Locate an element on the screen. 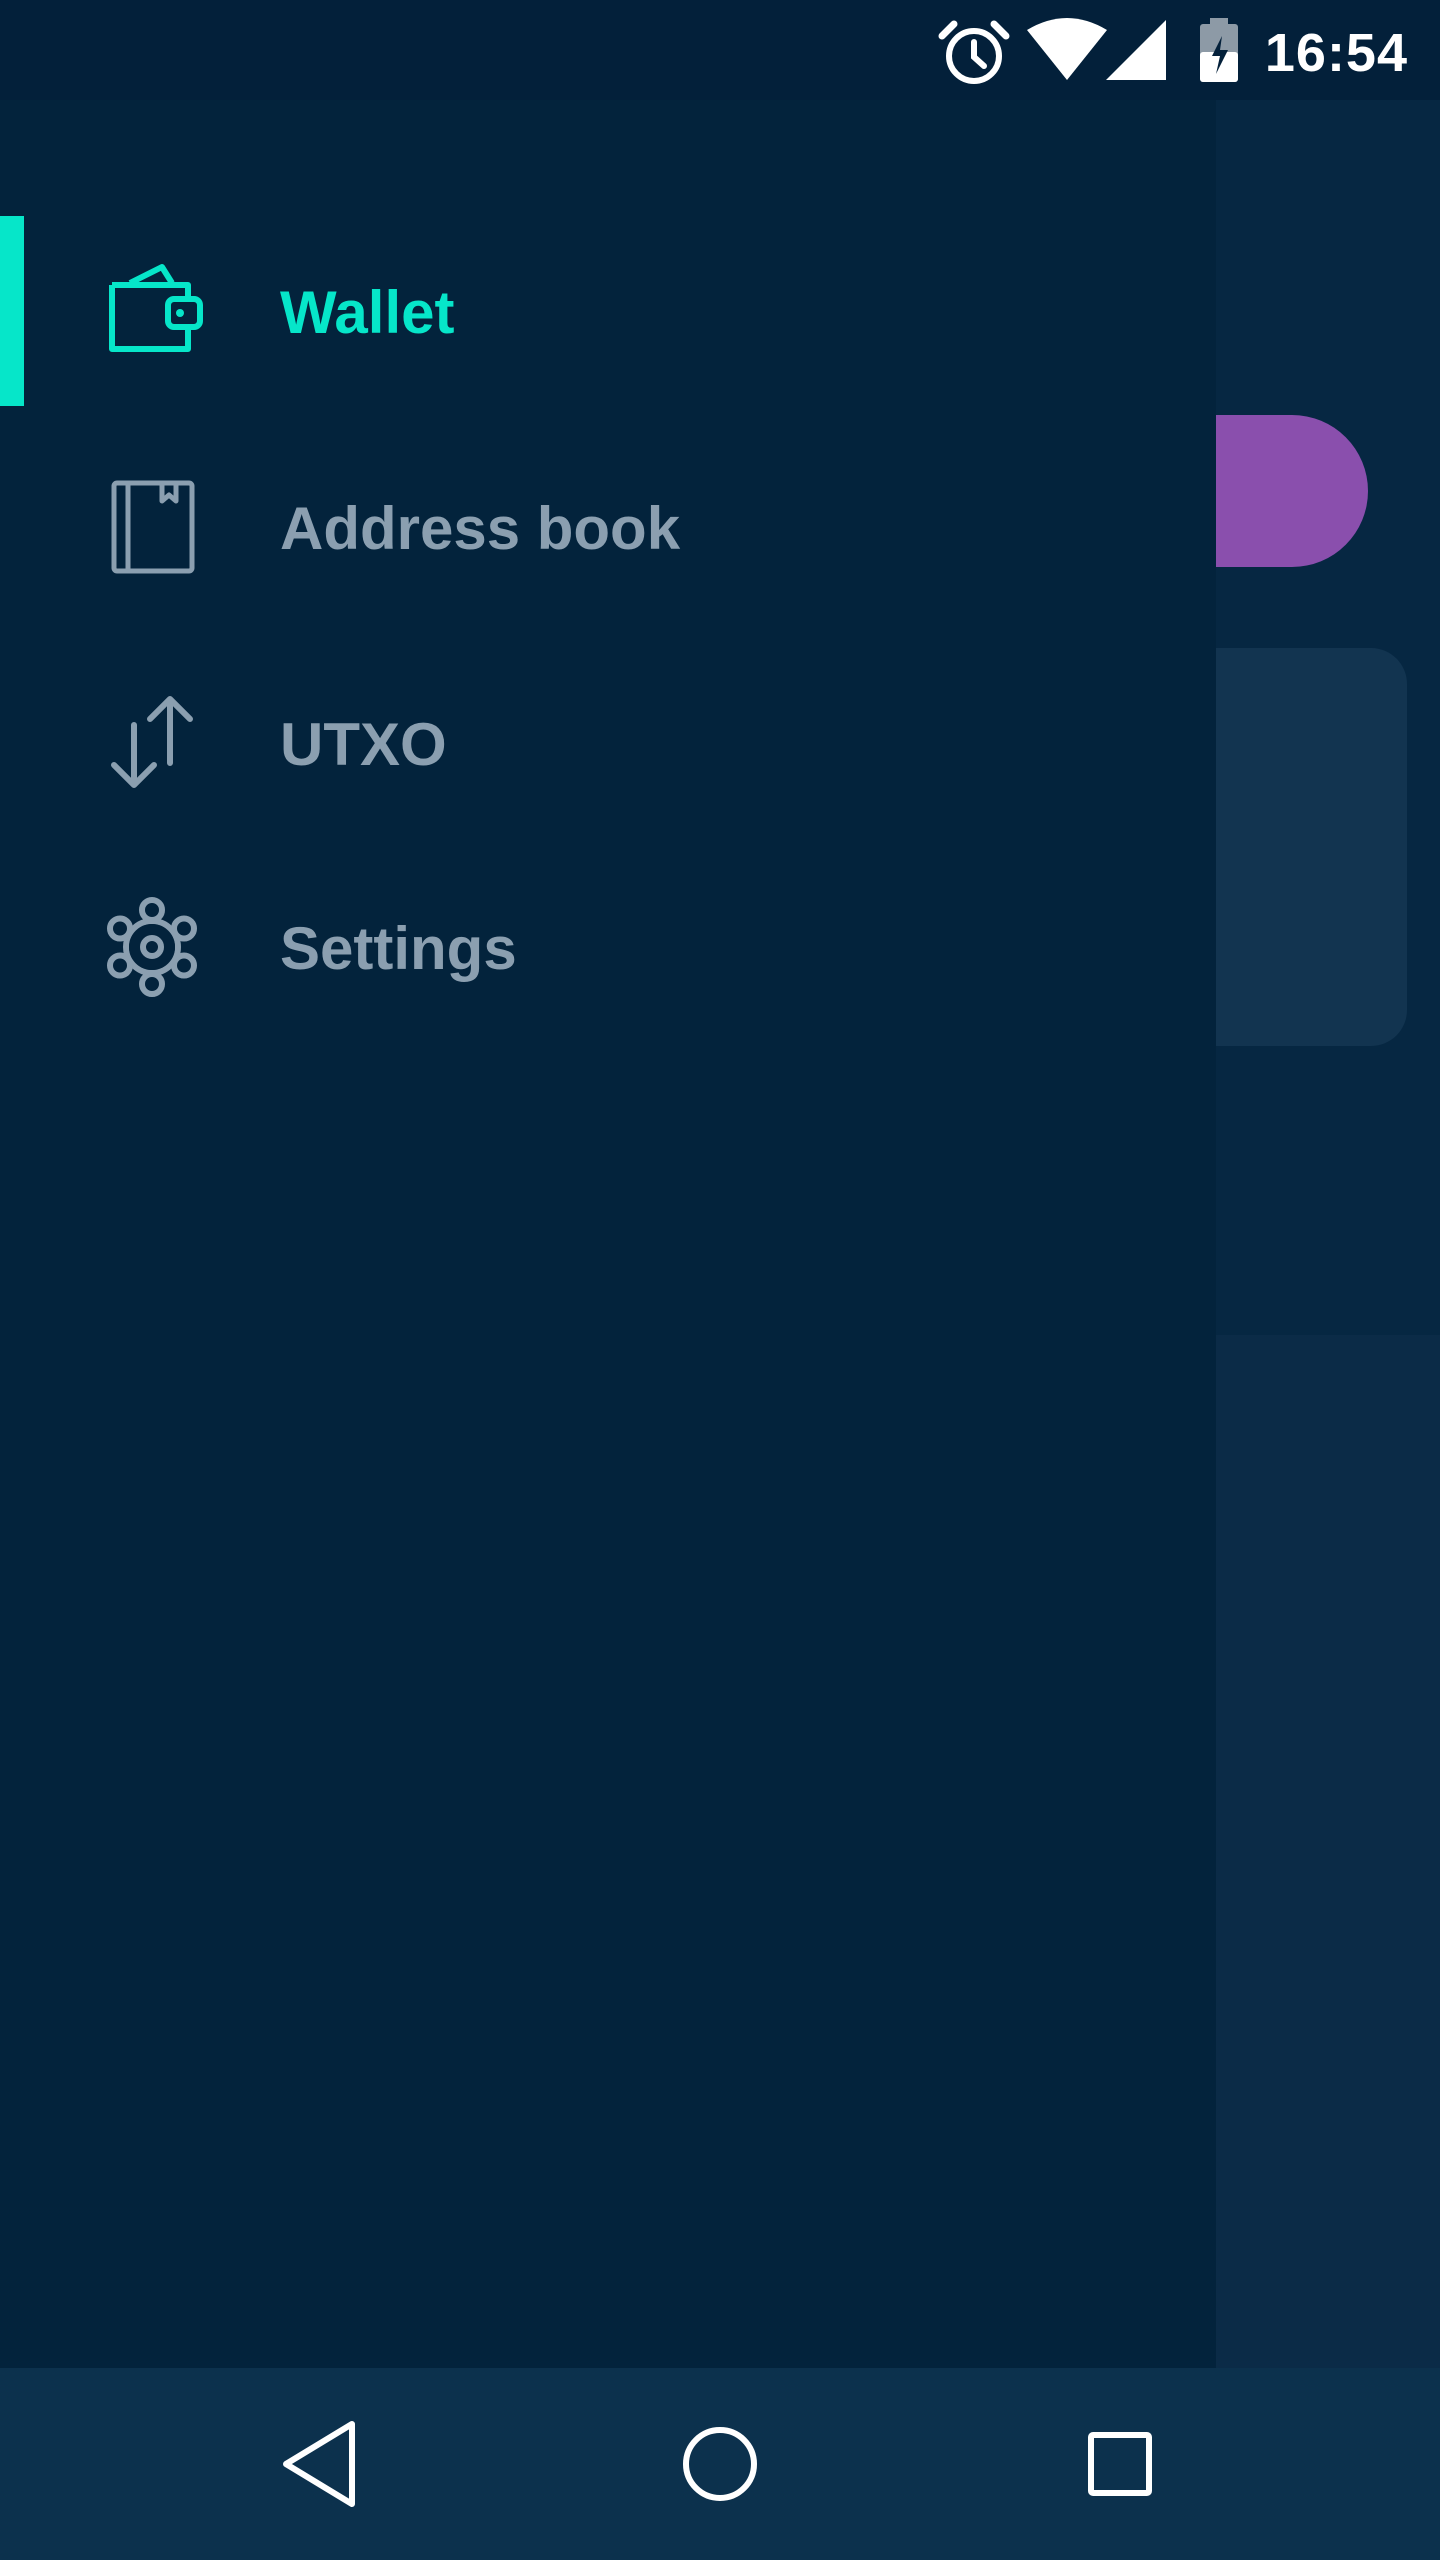  drawer-item-settings: Settings is located at coordinates (608, 947).